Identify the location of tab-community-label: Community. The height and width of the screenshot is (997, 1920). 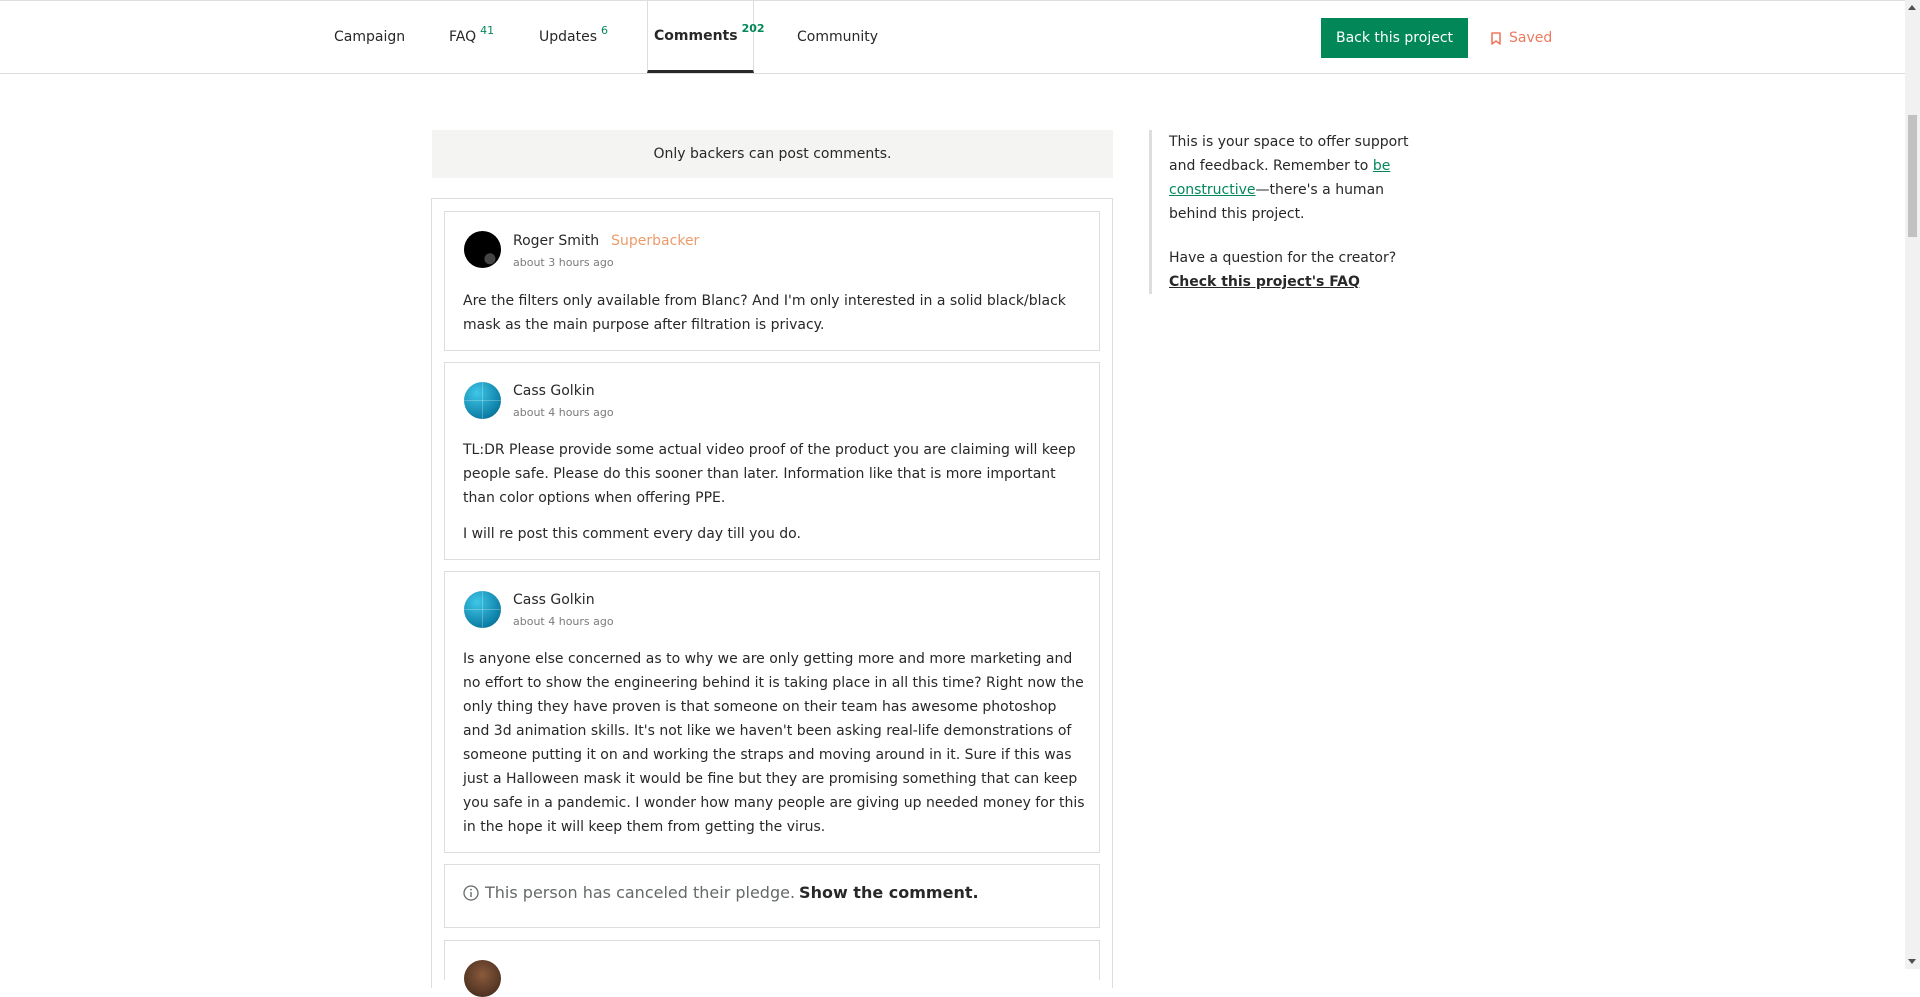
(838, 37).